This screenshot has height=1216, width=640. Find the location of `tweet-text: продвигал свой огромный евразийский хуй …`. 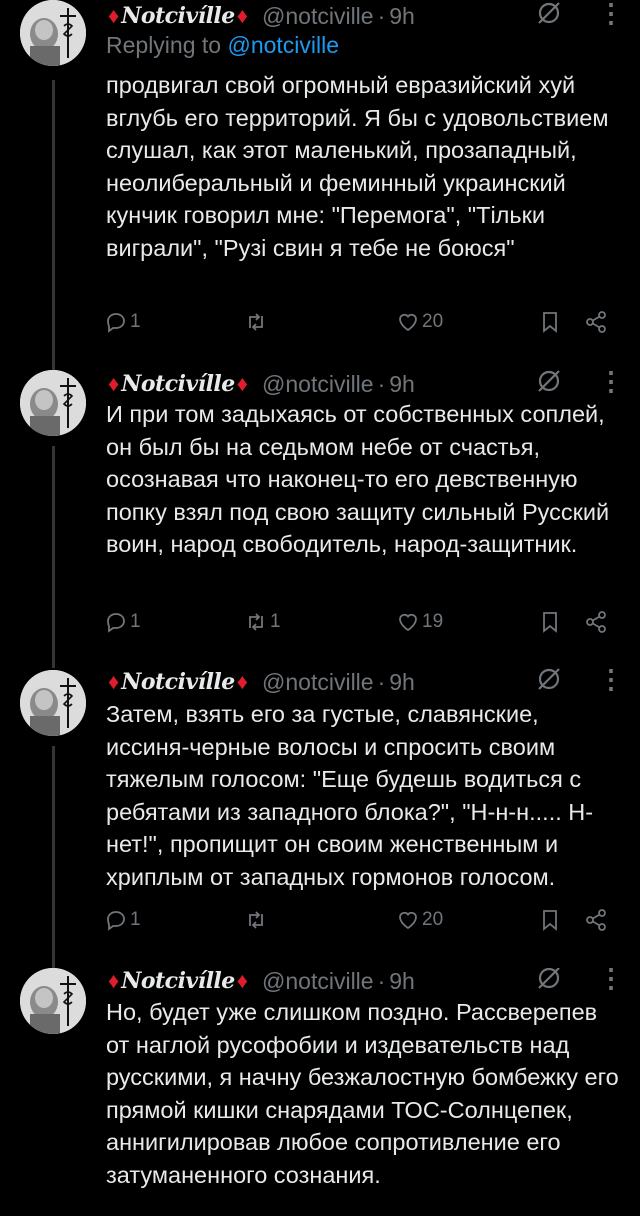

tweet-text: продвигал свой огромный евразийский хуй … is located at coordinates (361, 166).